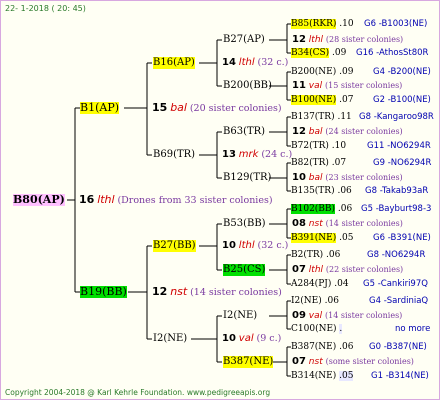 The height and width of the screenshot is (400, 440). I want to click on gen4-pedigree-ref: G6 -B1003(NE), so click(395, 24).